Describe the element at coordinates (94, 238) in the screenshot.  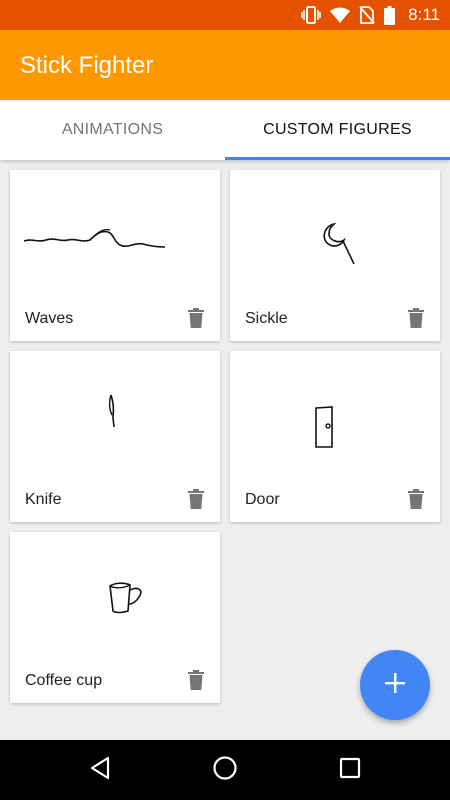
I see `waves-drawing` at that location.